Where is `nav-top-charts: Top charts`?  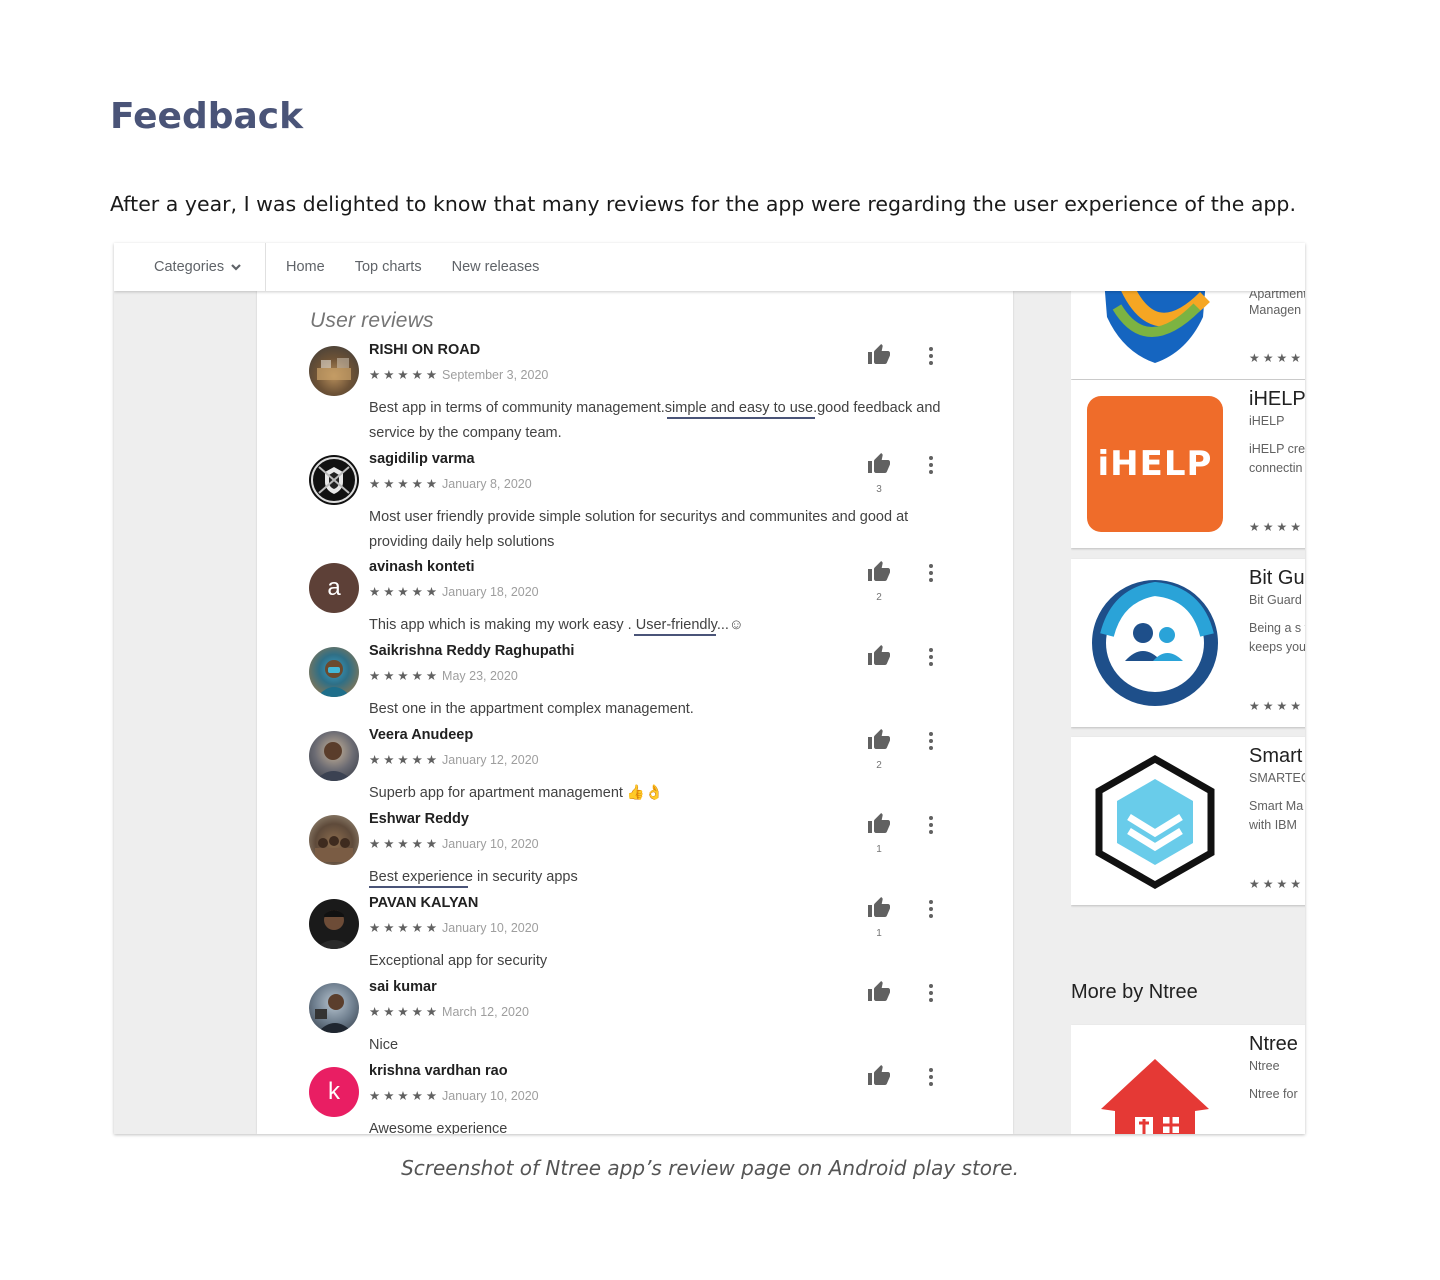 nav-top-charts: Top charts is located at coordinates (388, 267).